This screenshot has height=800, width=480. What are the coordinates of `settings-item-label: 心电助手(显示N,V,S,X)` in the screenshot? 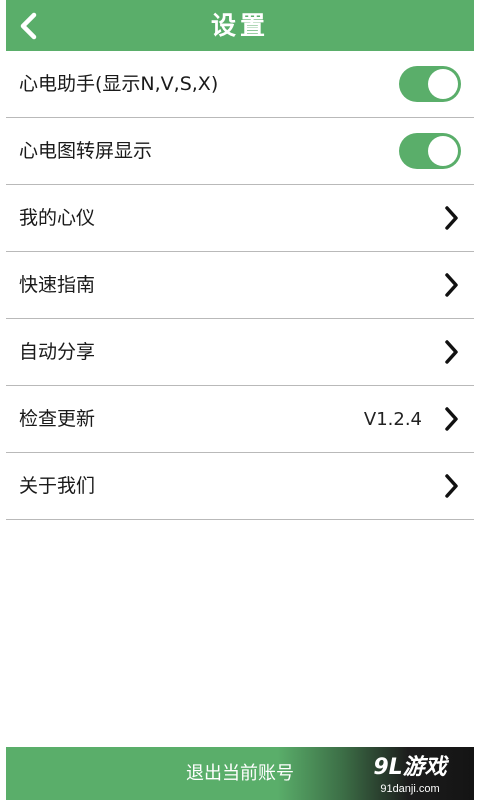 It's located at (119, 84).